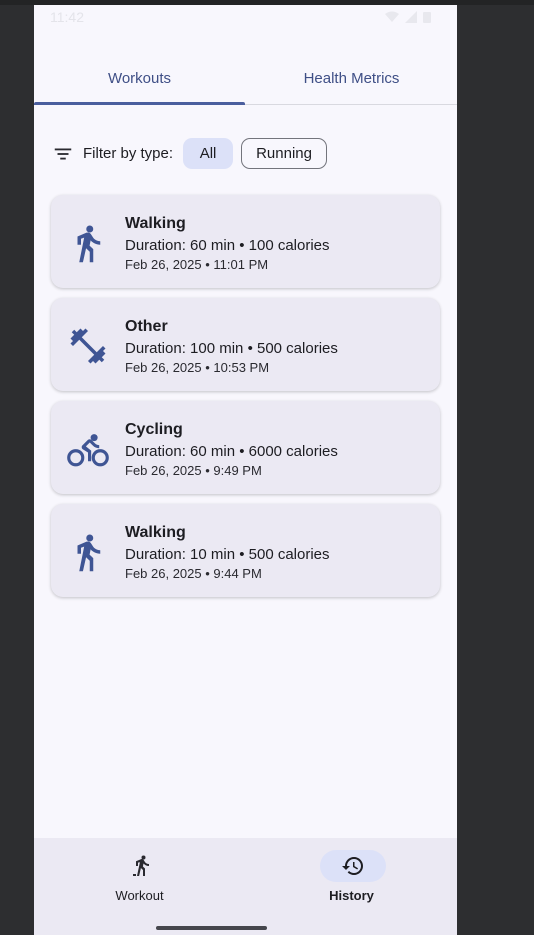  I want to click on nav-workout: Workout, so click(139, 886).